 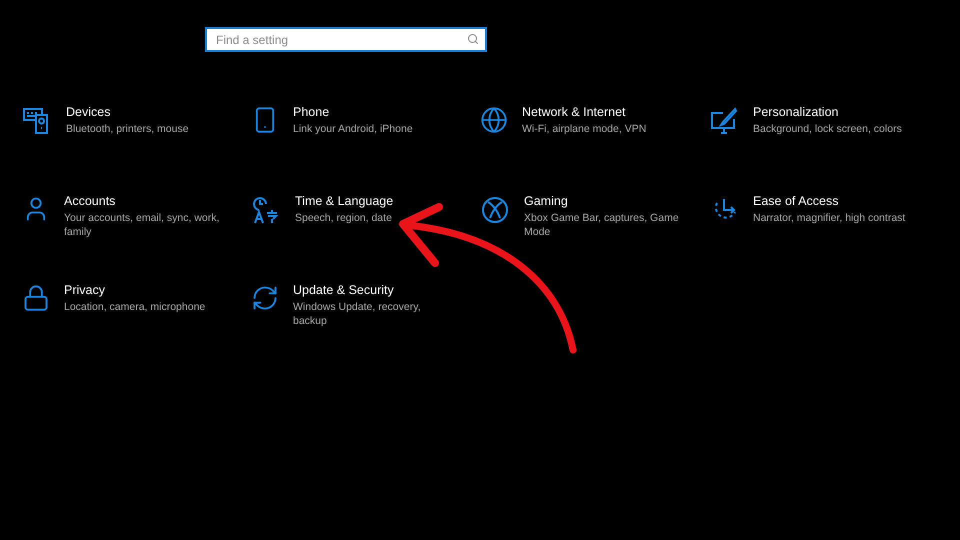 I want to click on category-title: Time & Language, so click(x=344, y=201).